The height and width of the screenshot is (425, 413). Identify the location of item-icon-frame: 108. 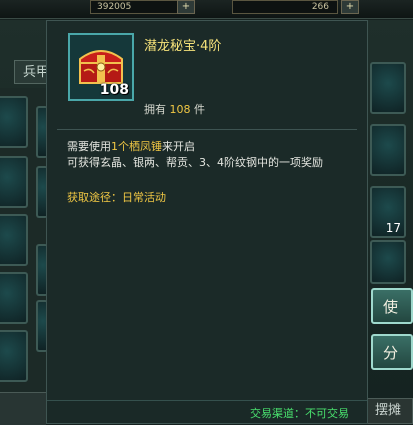
(101, 67).